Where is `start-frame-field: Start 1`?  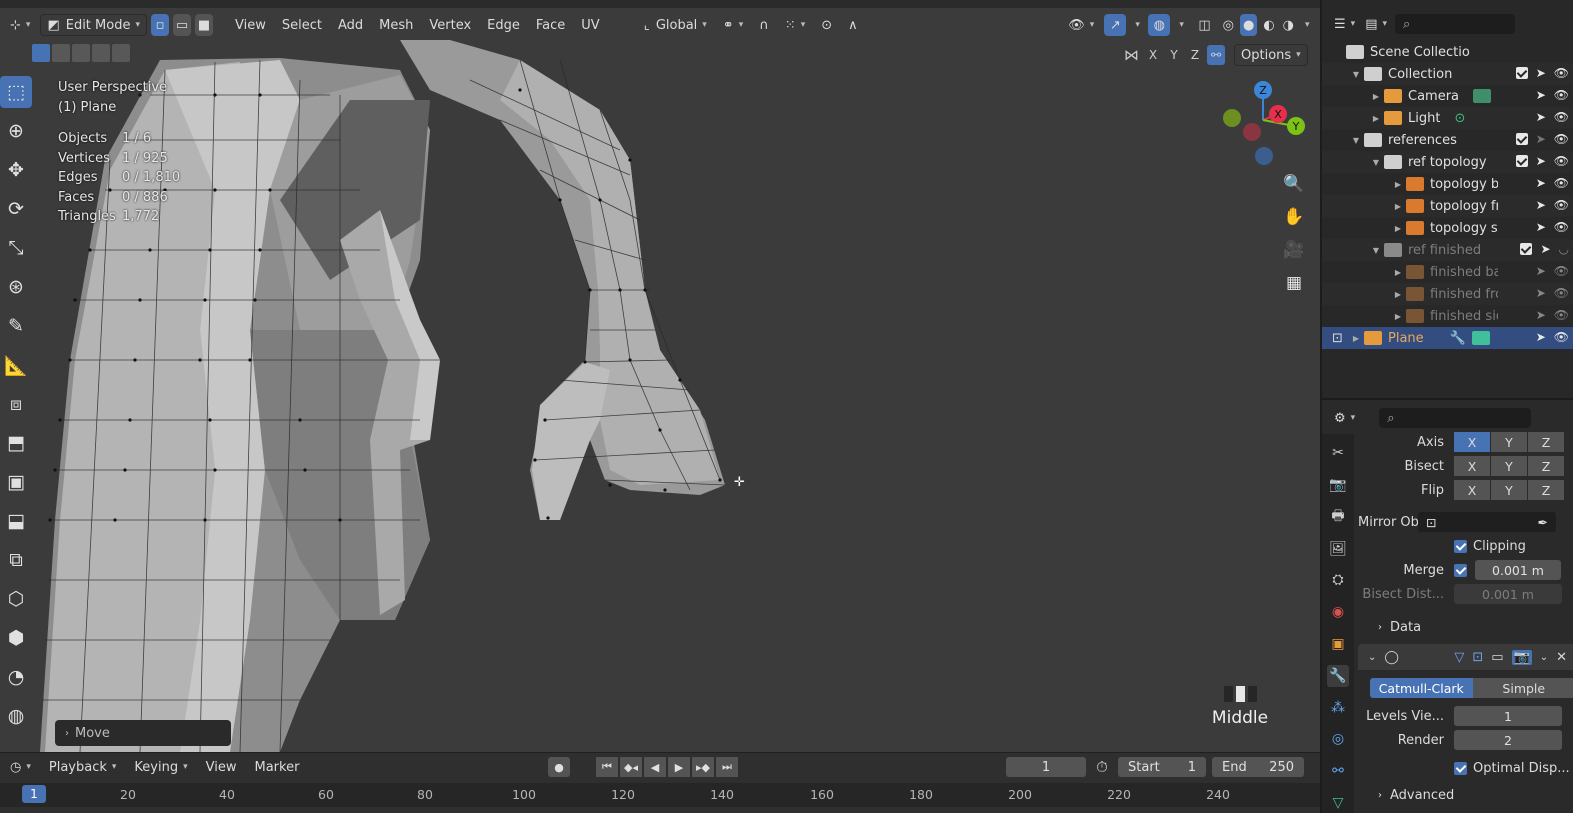
start-frame-field: Start 1 is located at coordinates (1162, 767).